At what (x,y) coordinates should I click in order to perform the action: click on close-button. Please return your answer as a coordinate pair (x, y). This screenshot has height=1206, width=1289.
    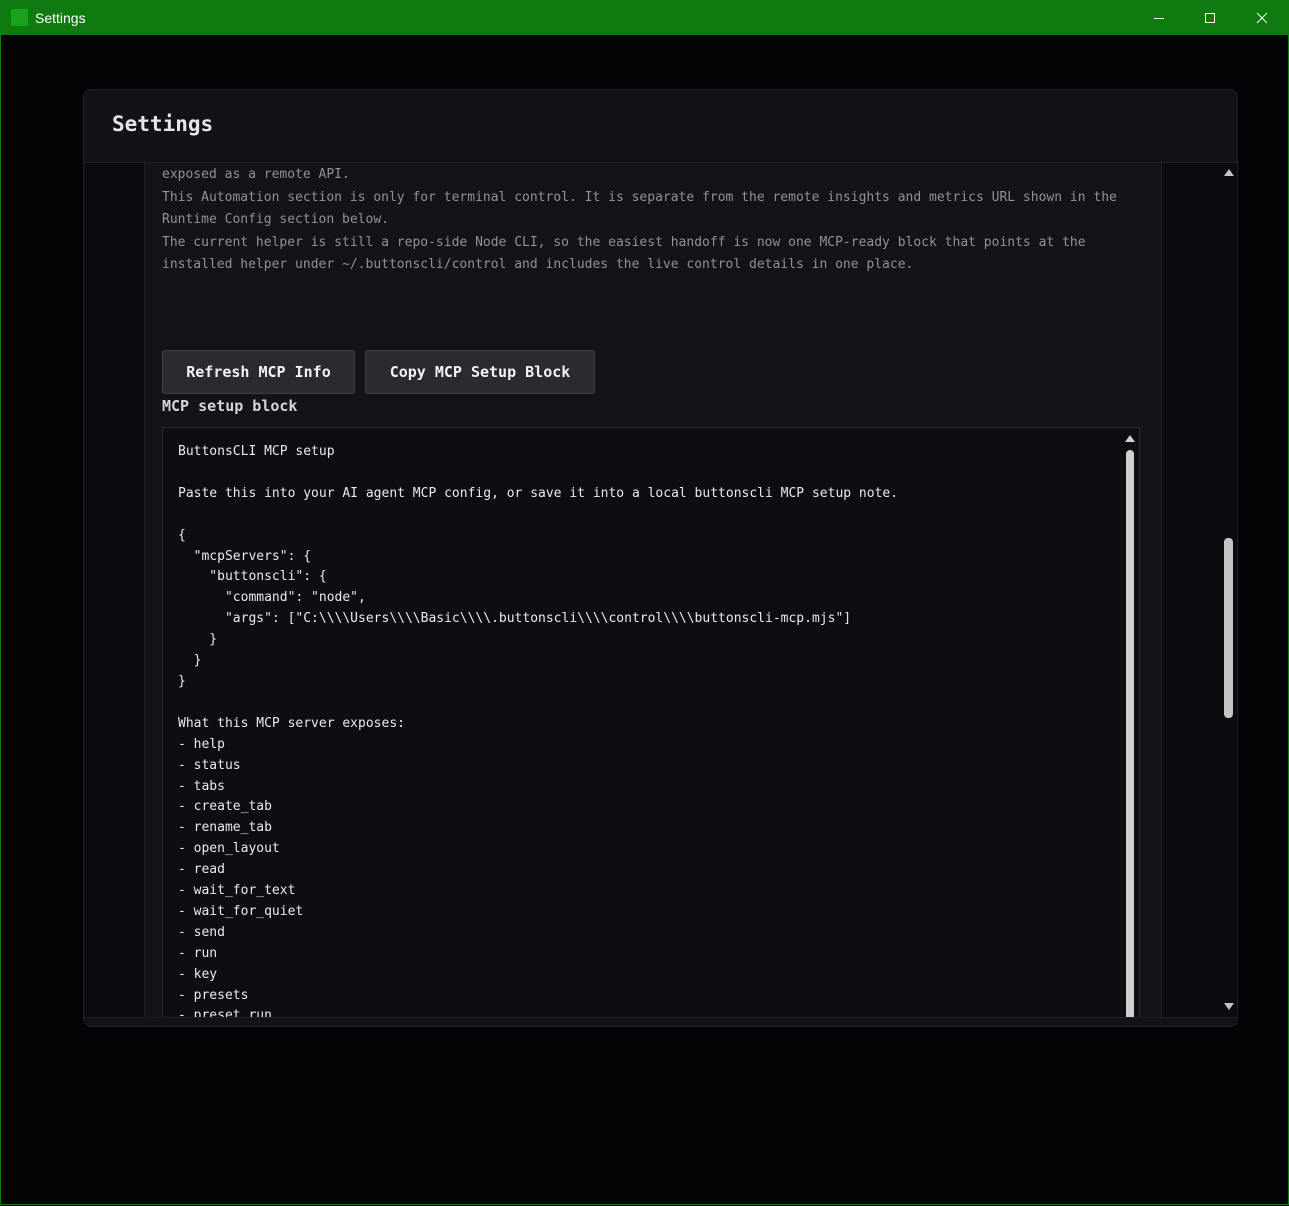
    Looking at the image, I should click on (1262, 17).